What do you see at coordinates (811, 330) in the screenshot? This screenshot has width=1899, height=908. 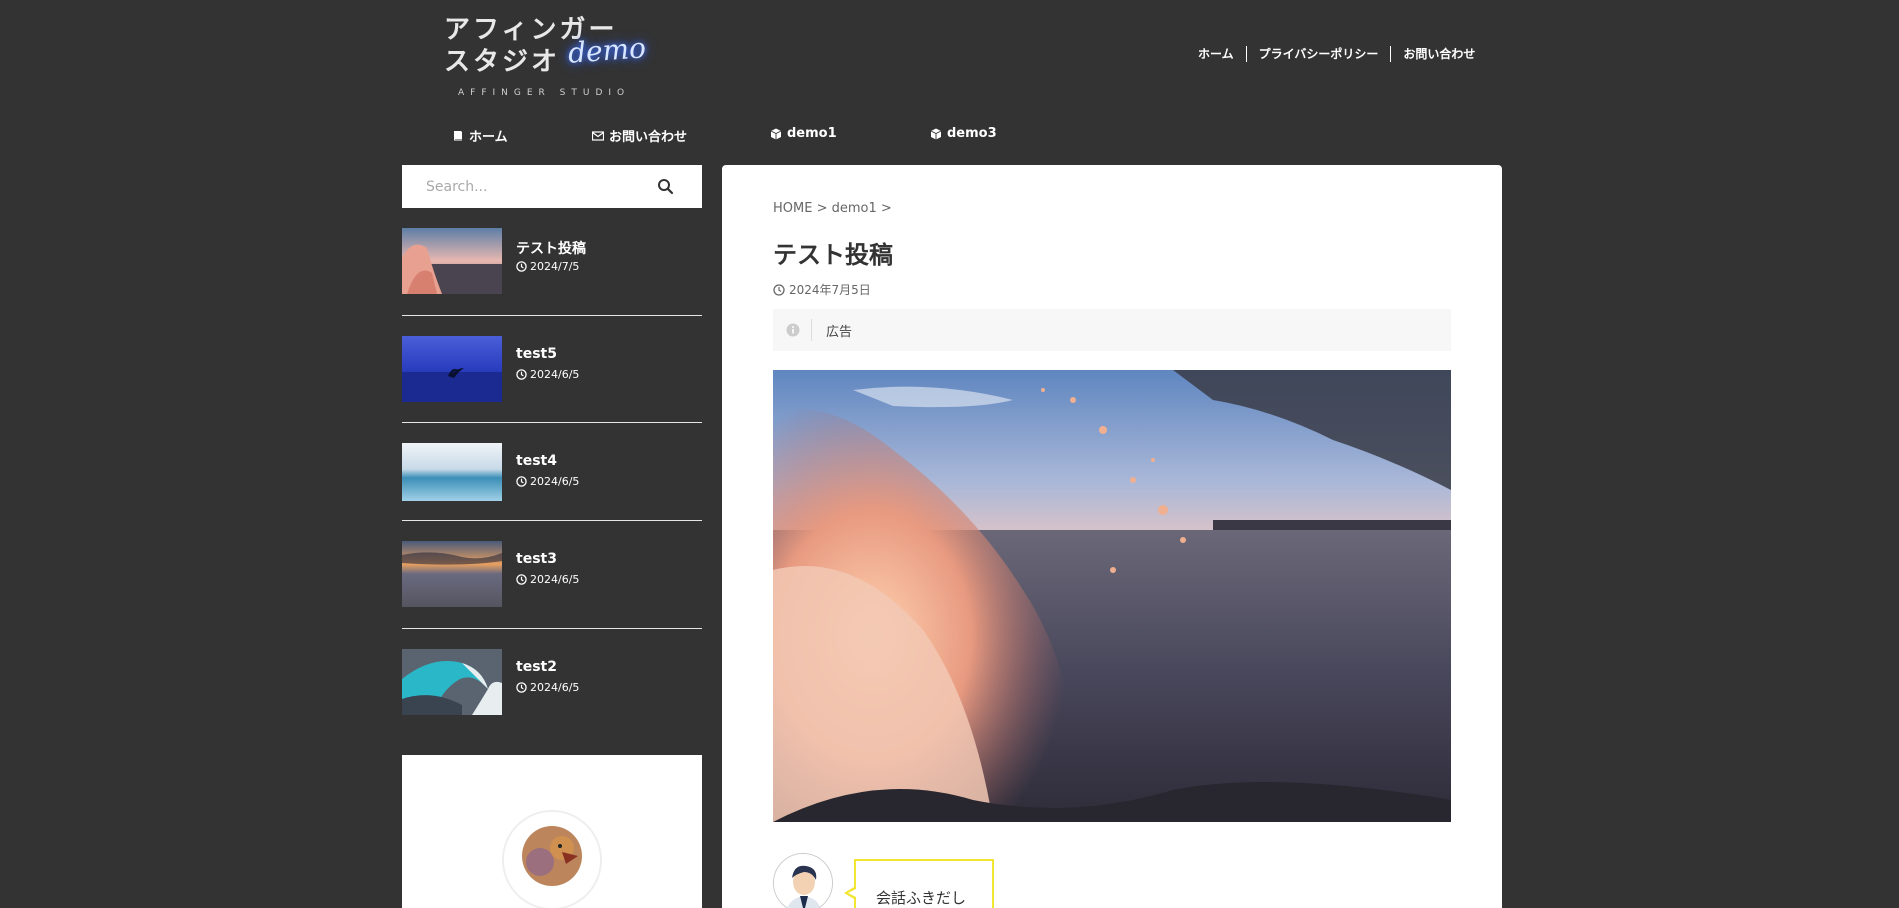 I see `ad-divider` at bounding box center [811, 330].